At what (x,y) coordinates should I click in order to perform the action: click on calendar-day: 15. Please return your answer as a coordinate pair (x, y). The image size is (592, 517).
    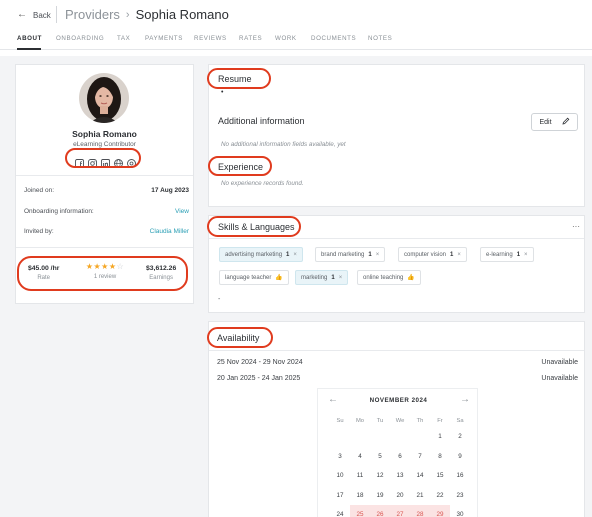
    Looking at the image, I should click on (440, 476).